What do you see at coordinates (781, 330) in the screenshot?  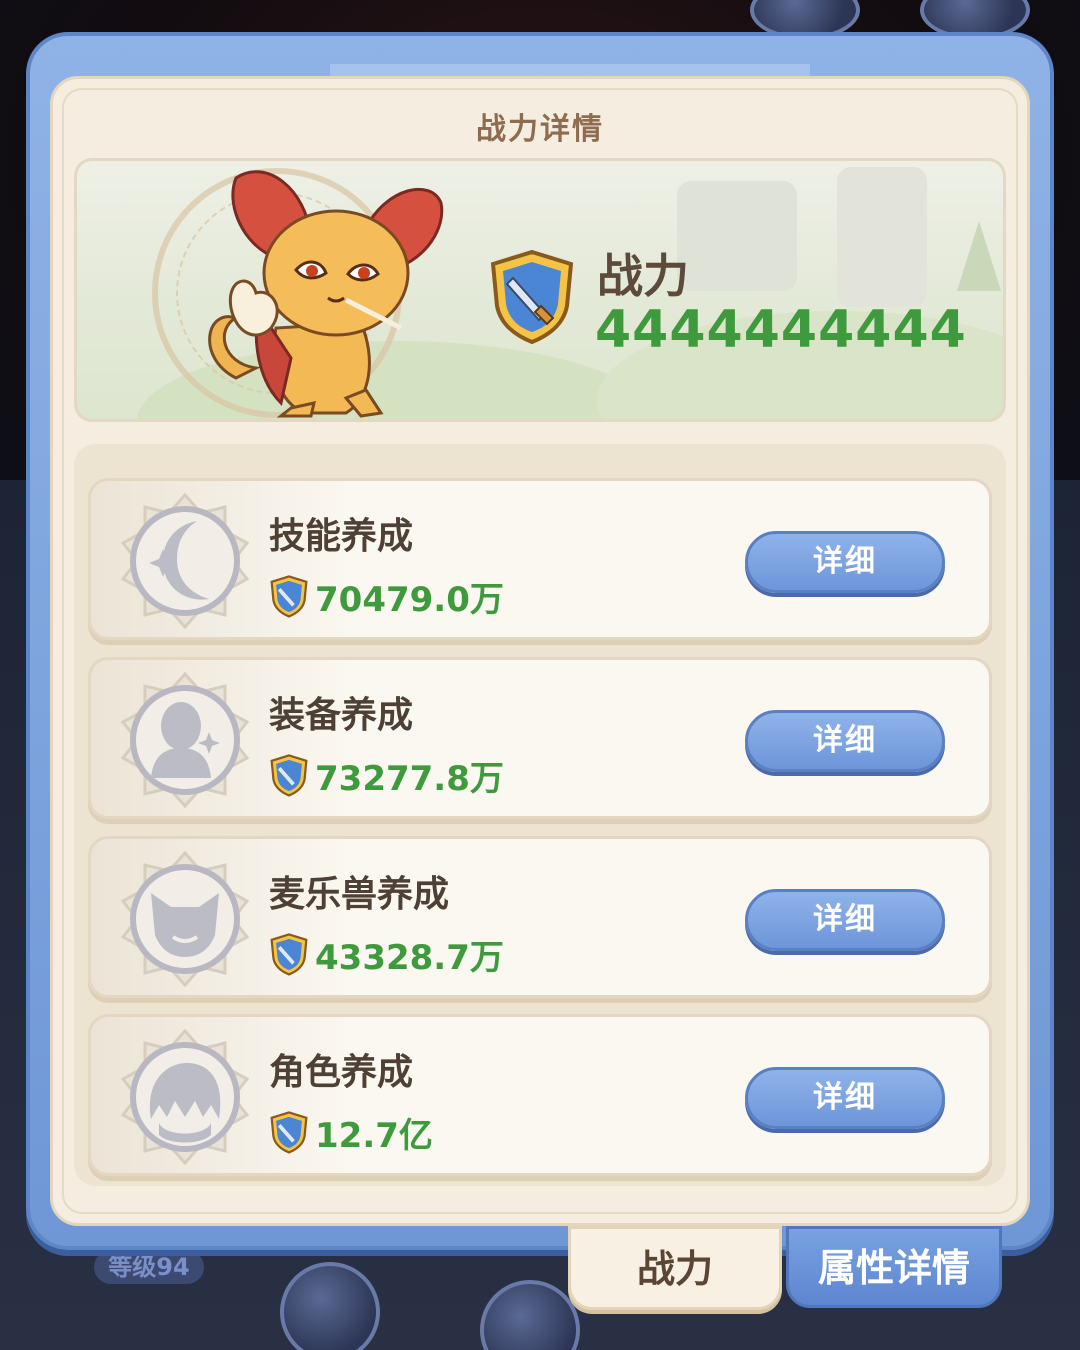 I see `power-value: 4444444444` at bounding box center [781, 330].